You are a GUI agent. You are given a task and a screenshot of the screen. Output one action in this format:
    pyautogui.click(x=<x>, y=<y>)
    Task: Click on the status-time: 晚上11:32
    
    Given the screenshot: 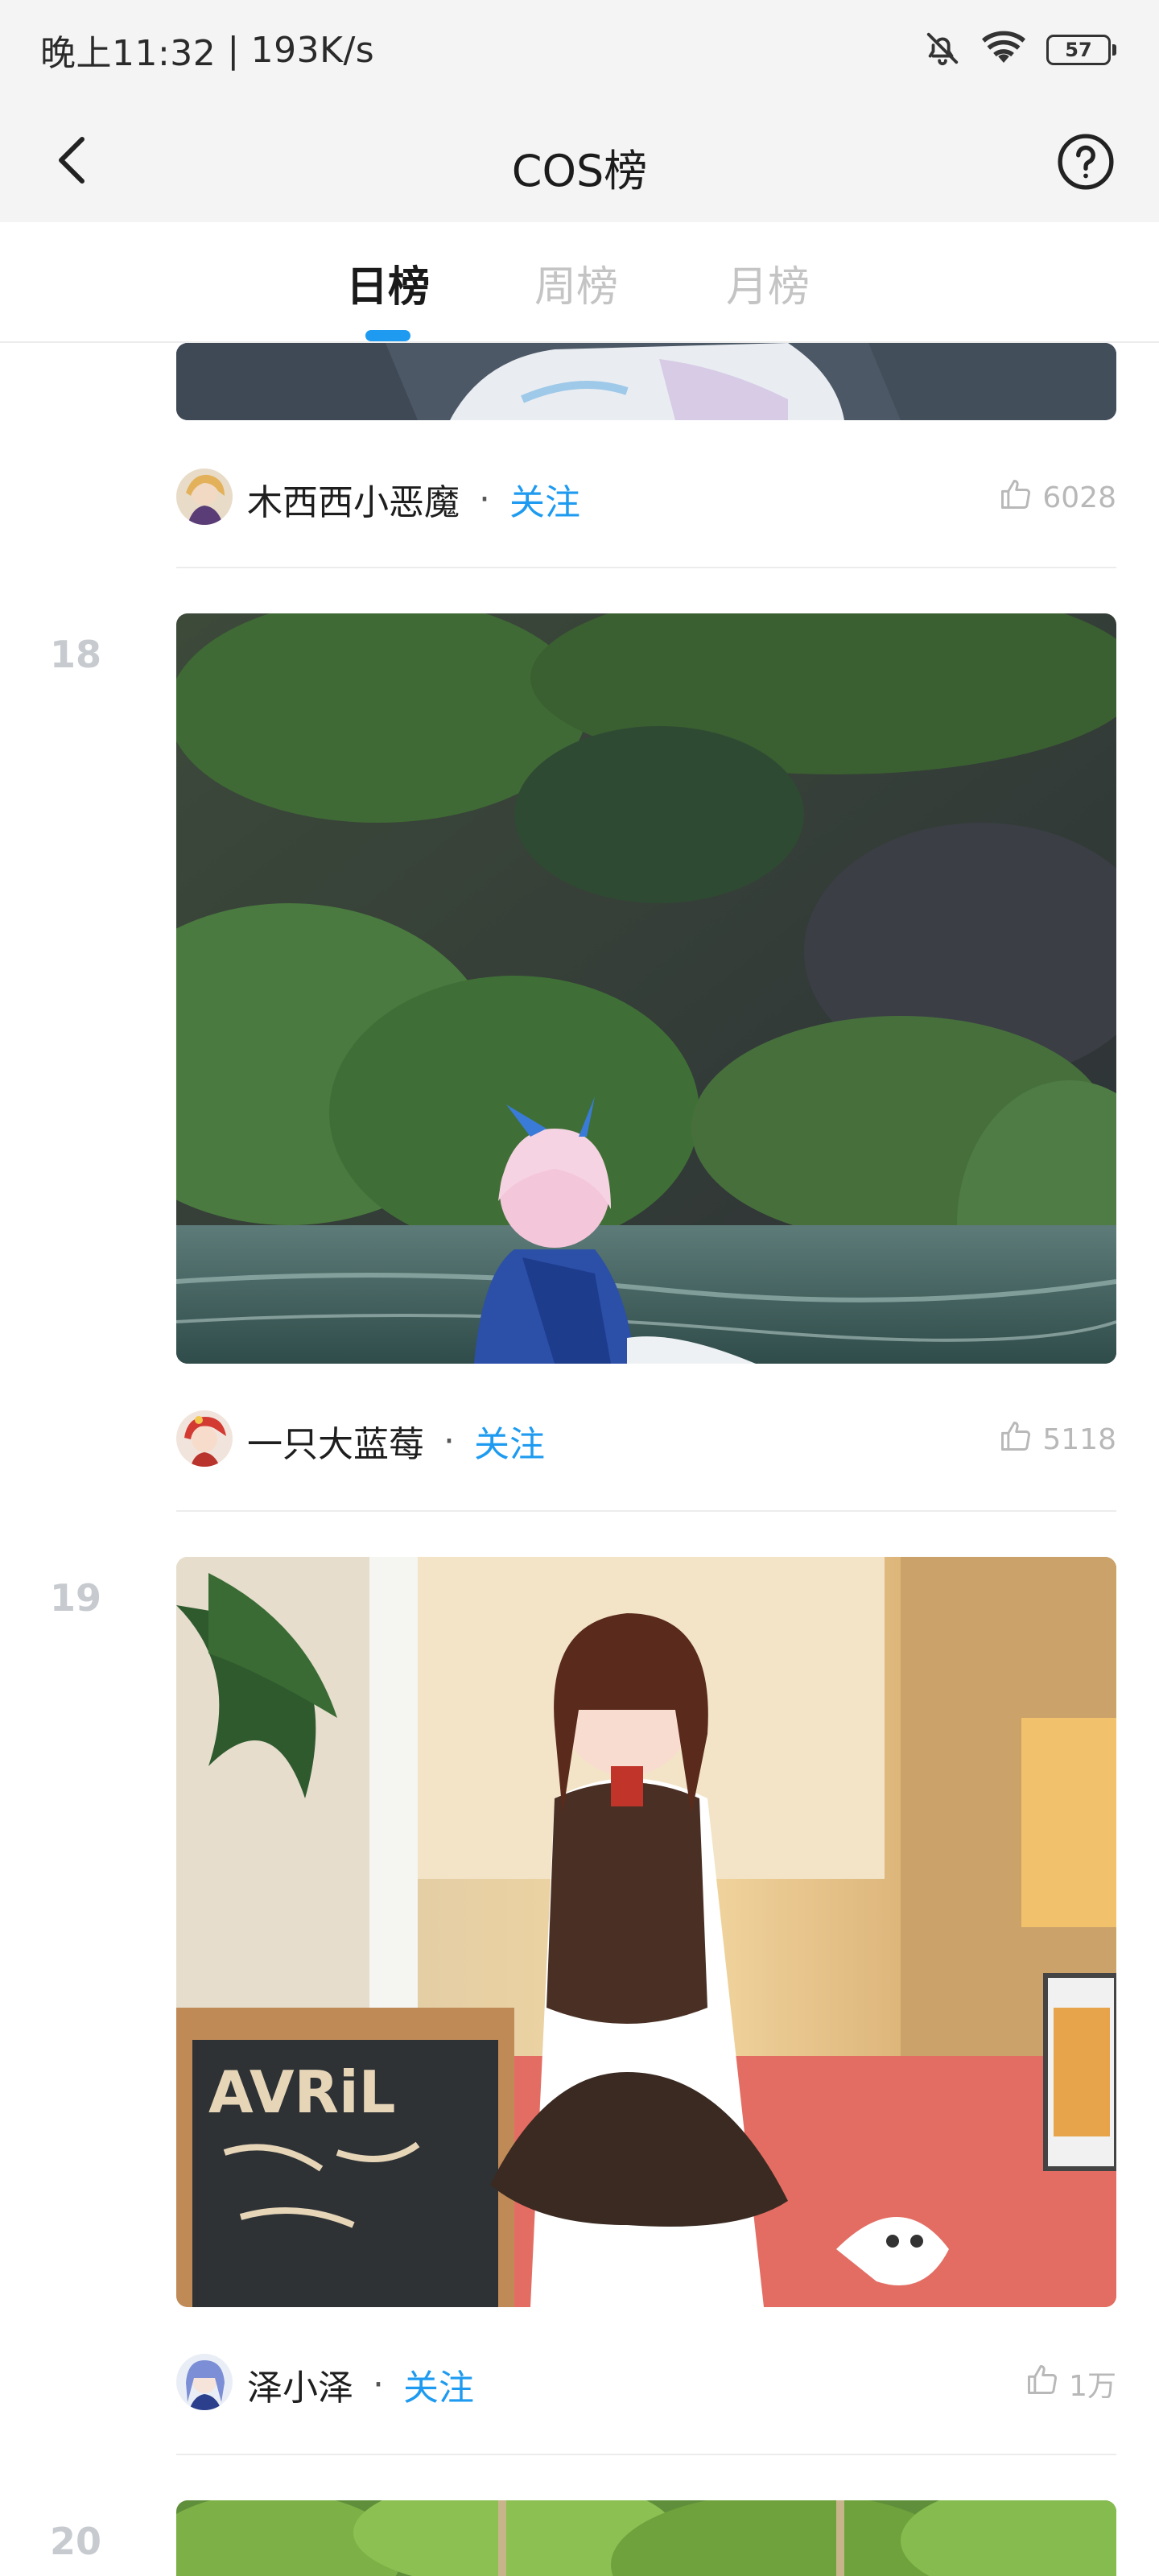 What is the action you would take?
    pyautogui.click(x=128, y=53)
    